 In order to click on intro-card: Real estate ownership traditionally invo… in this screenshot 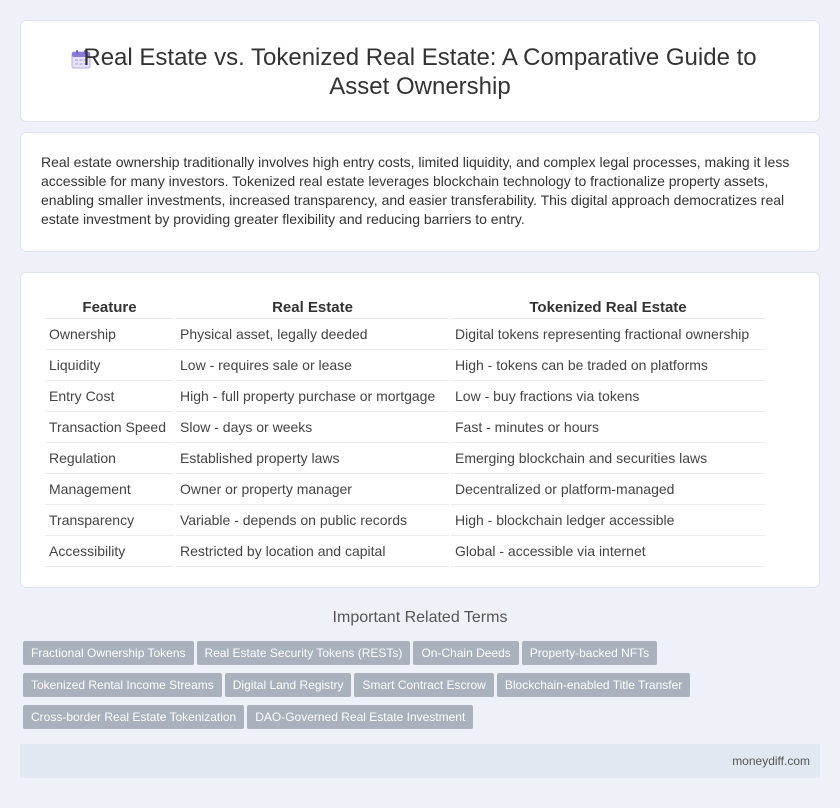, I will do `click(420, 192)`.